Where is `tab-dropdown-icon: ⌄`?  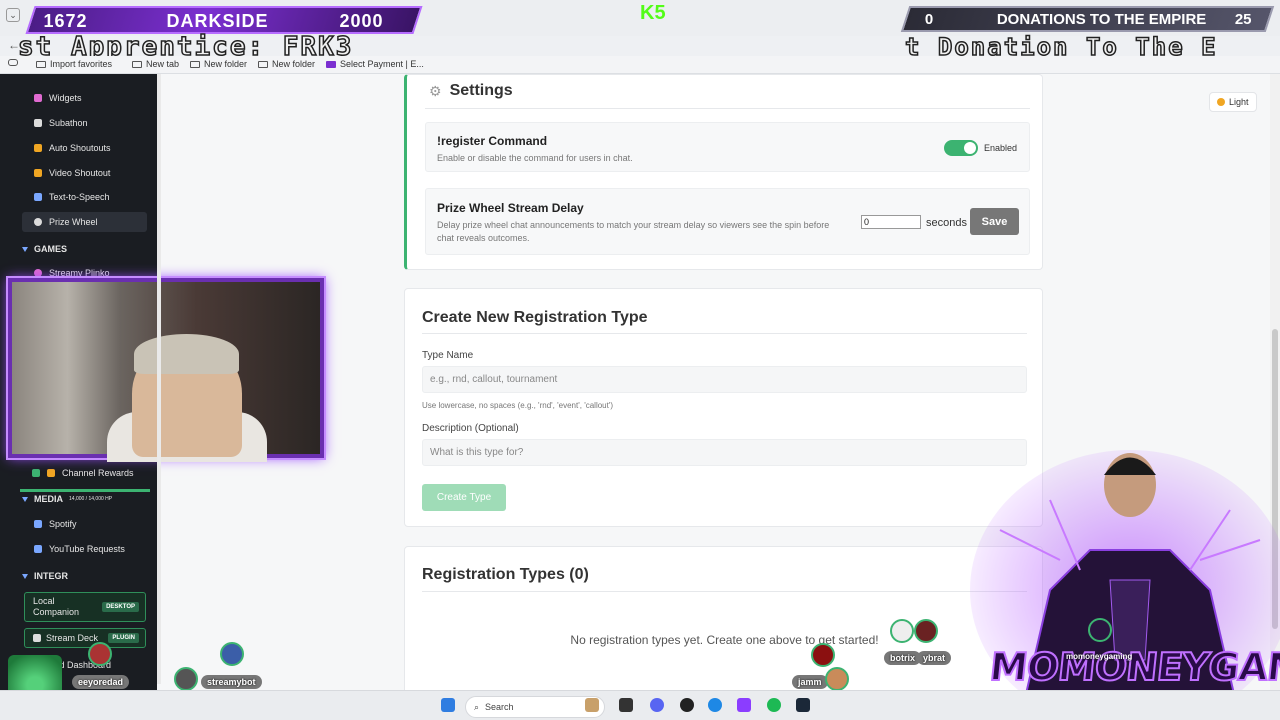
tab-dropdown-icon: ⌄ is located at coordinates (13, 15).